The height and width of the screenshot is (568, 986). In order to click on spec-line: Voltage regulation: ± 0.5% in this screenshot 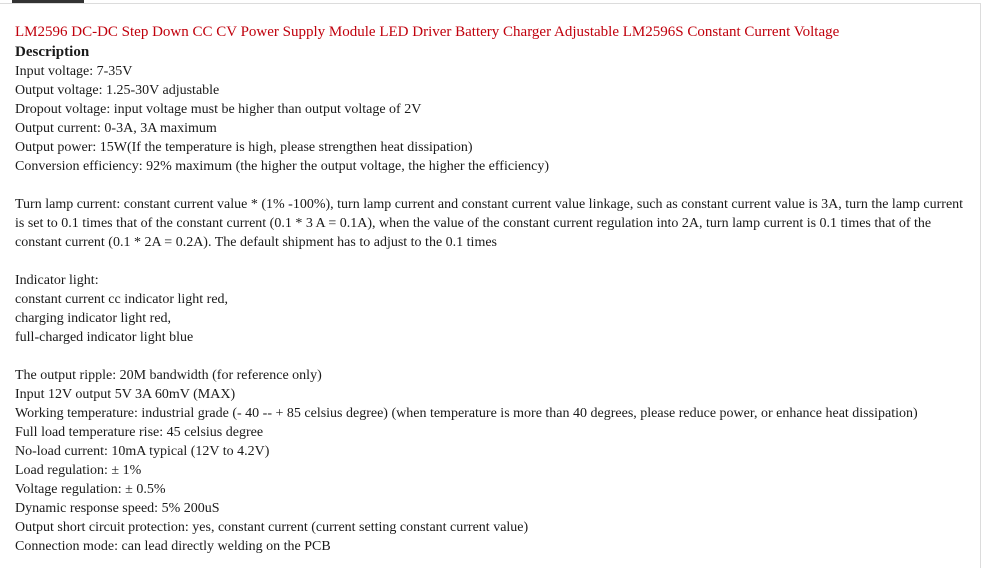, I will do `click(90, 489)`.